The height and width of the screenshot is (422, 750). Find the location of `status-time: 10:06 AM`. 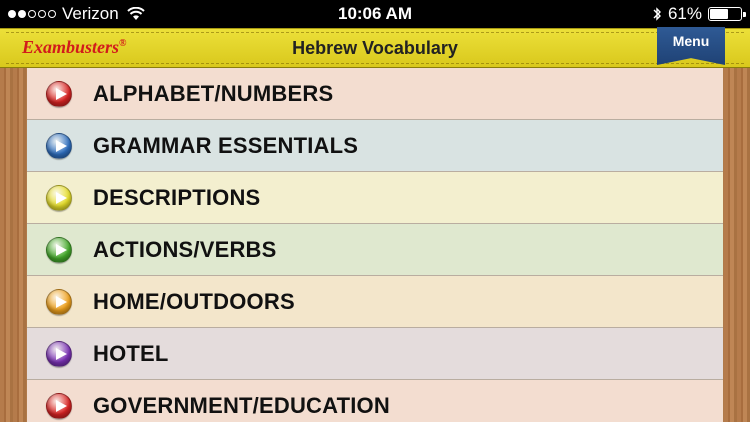

status-time: 10:06 AM is located at coordinates (374, 13).